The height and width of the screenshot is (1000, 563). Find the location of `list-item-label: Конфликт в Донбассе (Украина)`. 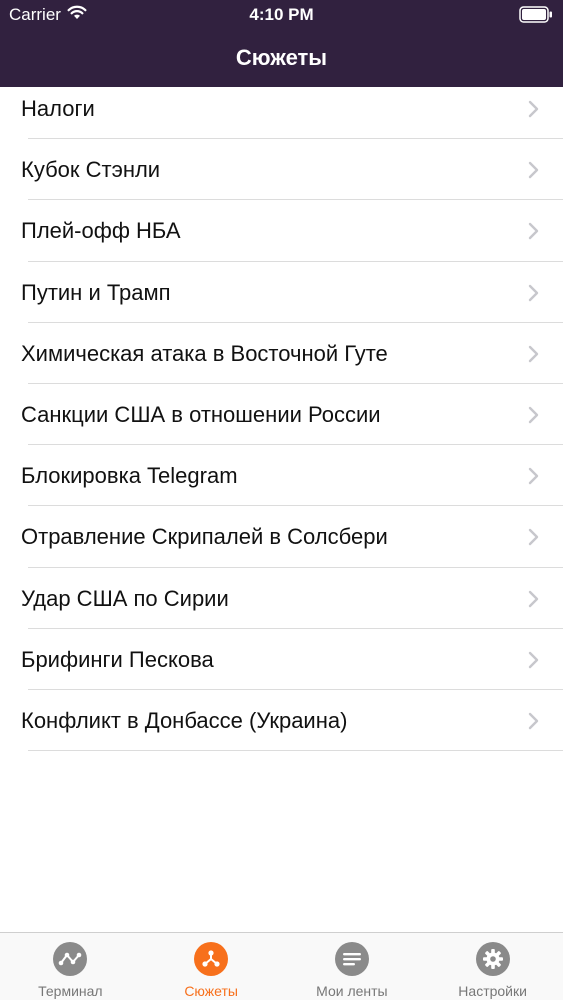

list-item-label: Конфликт в Донбассе (Украина) is located at coordinates (184, 720).